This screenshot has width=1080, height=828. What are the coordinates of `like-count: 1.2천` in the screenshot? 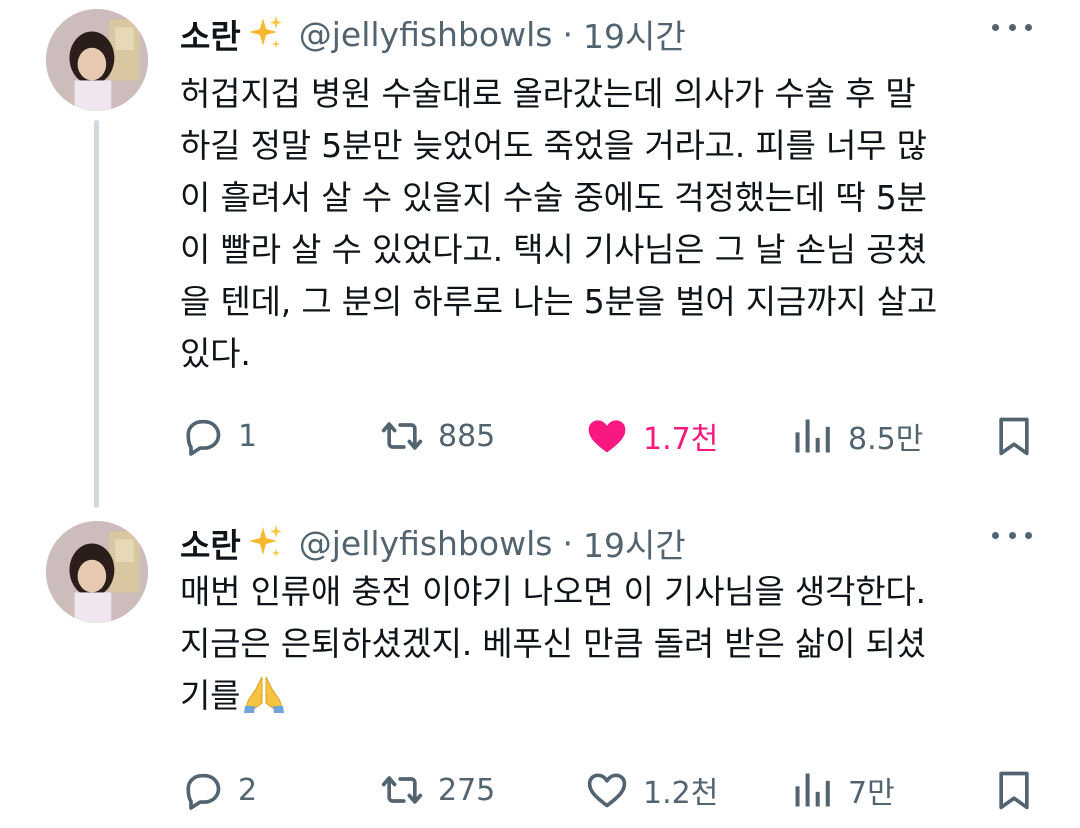 It's located at (681, 793).